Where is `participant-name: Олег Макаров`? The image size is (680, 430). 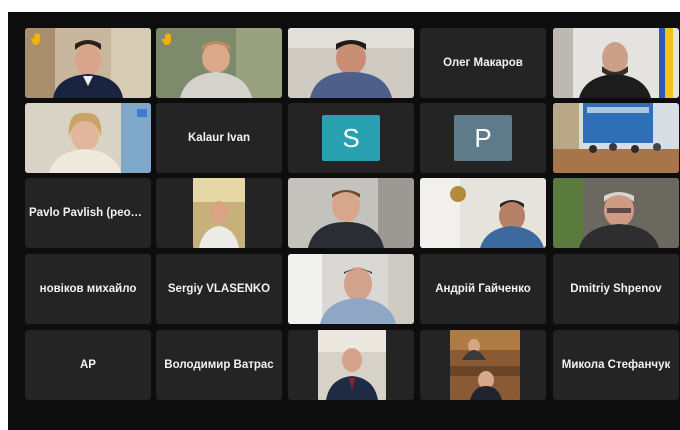 participant-name: Олег Макаров is located at coordinates (483, 63).